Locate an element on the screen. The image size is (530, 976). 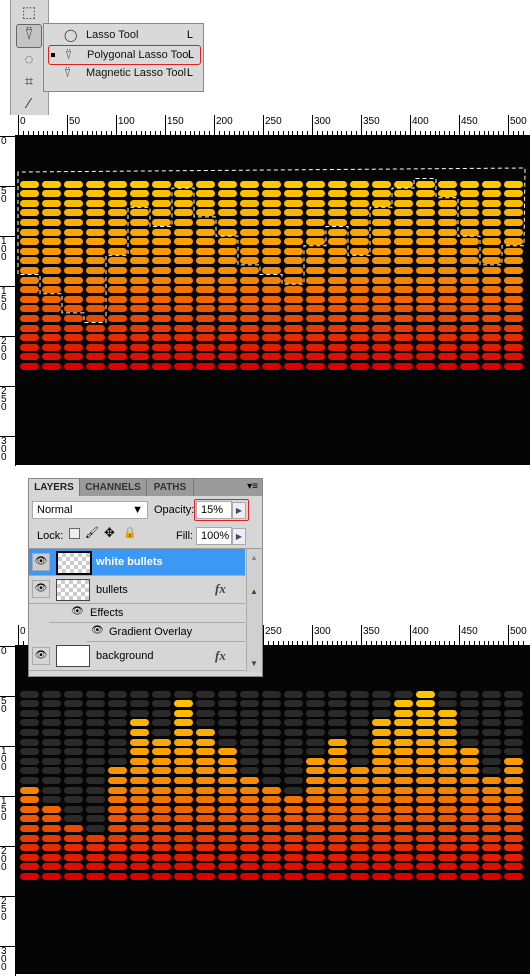
shortcut: L is located at coordinates (189, 35).